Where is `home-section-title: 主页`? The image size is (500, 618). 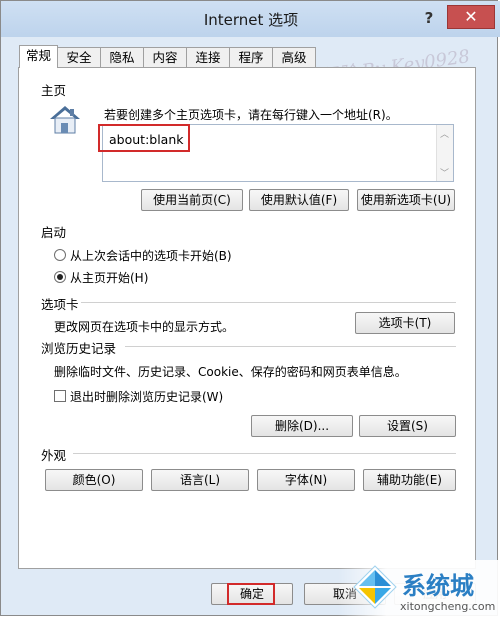 home-section-title: 主页 is located at coordinates (54, 90).